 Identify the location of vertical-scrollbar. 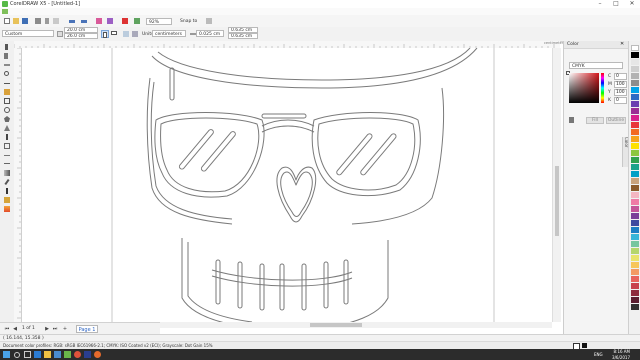
(556, 185).